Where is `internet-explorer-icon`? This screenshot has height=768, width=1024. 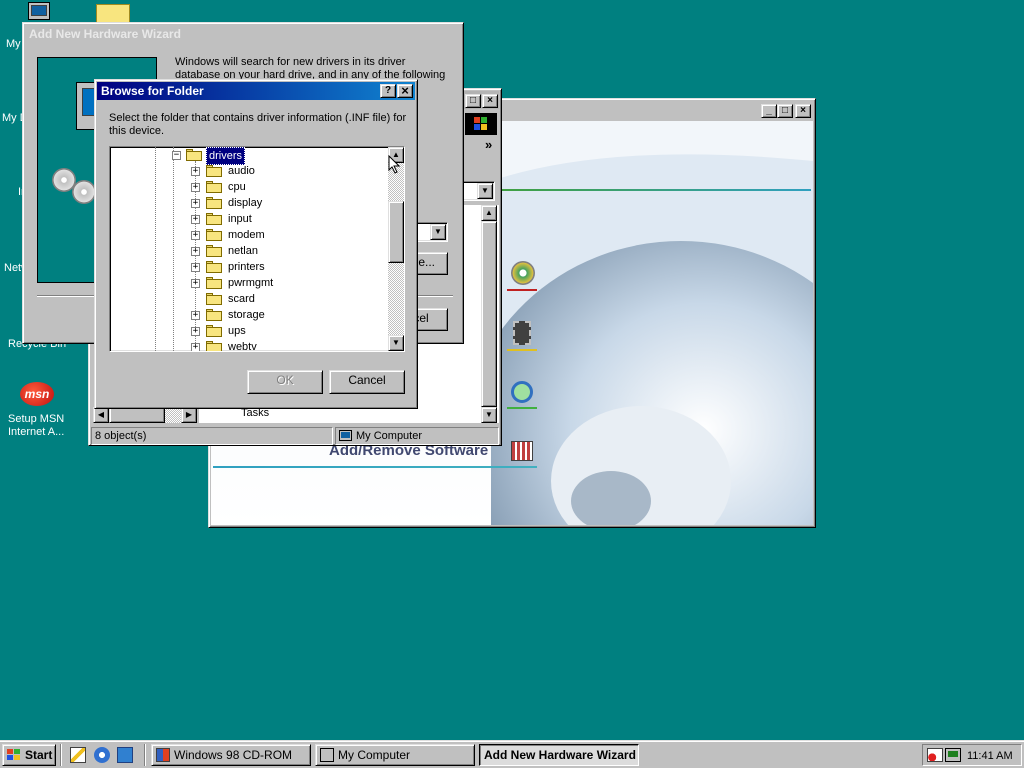
internet-explorer-icon is located at coordinates (102, 755).